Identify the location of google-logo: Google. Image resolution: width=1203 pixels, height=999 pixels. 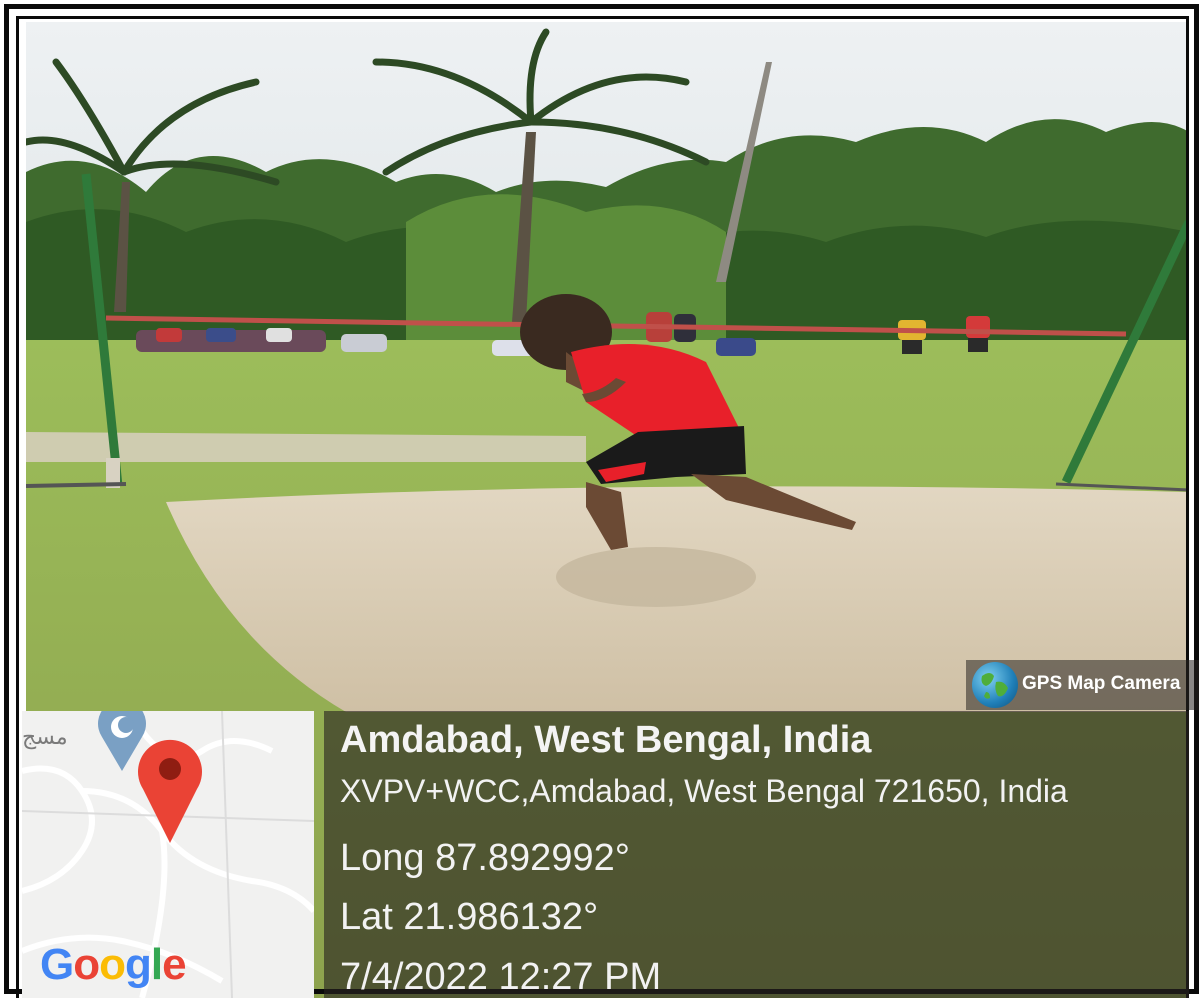
(113, 964).